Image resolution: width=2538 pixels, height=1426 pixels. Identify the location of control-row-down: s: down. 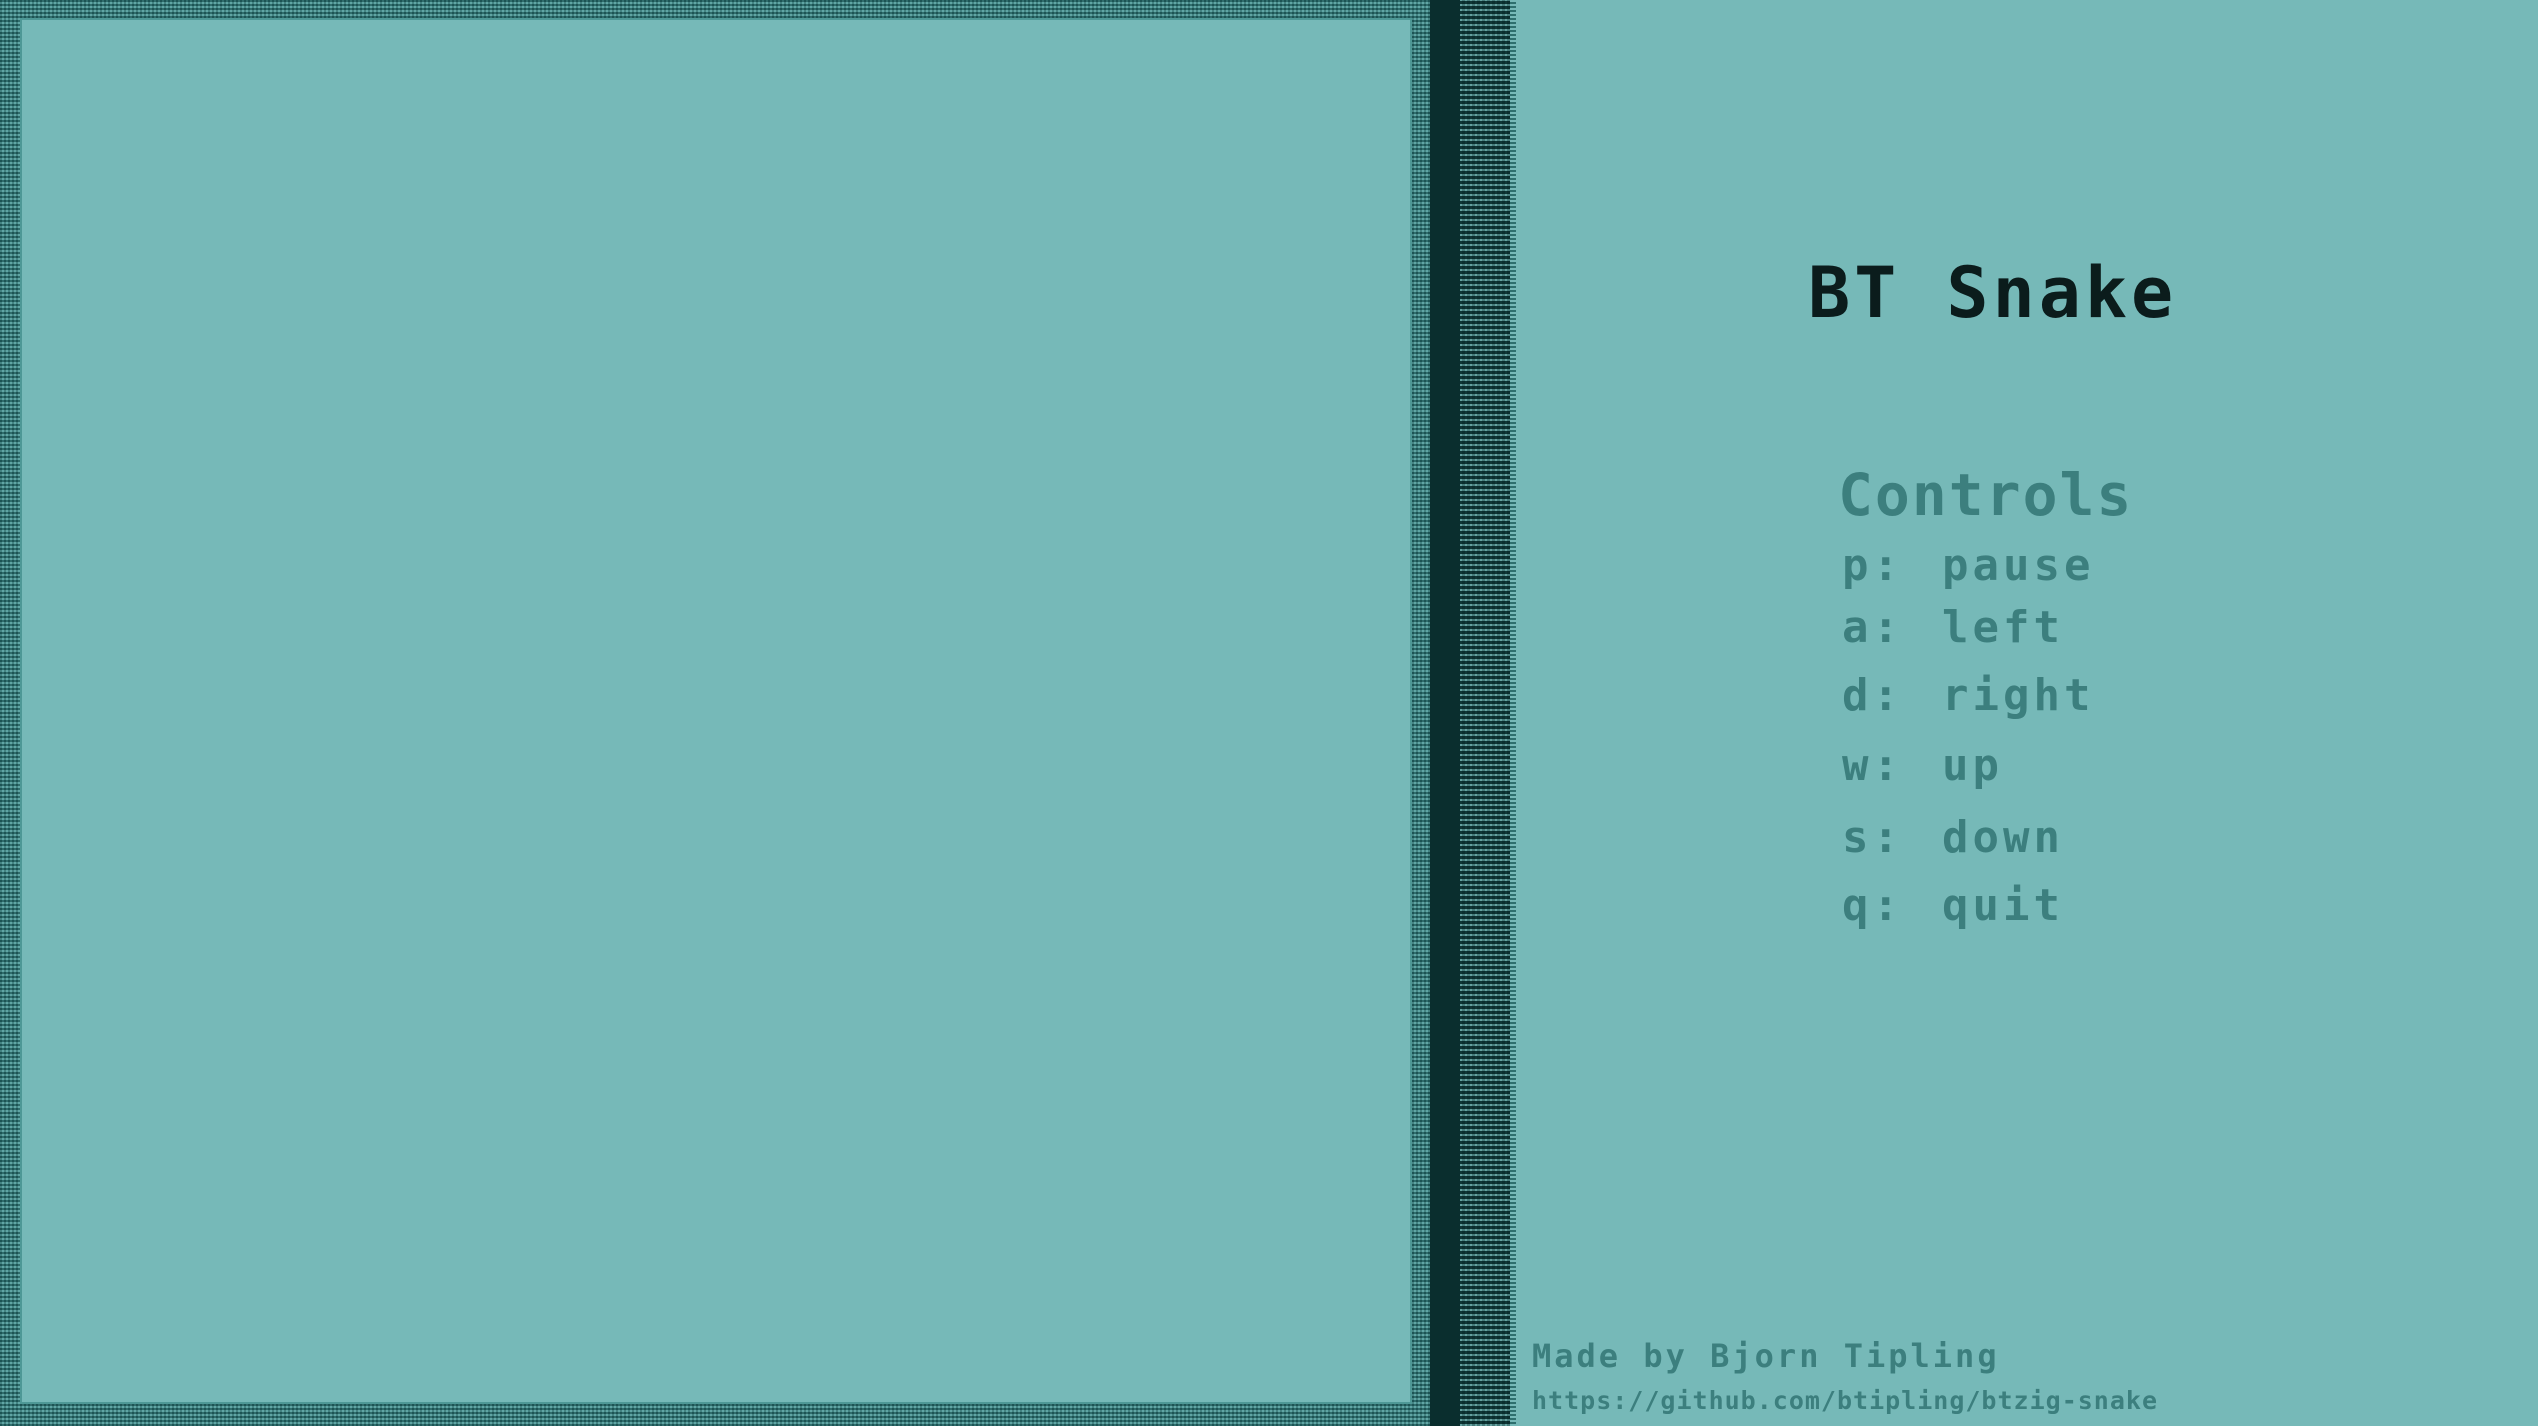
(1953, 838).